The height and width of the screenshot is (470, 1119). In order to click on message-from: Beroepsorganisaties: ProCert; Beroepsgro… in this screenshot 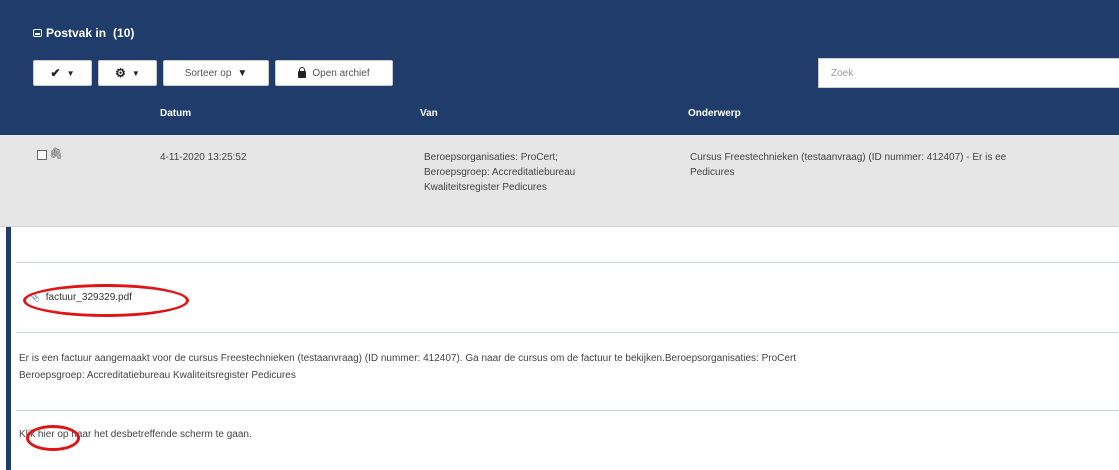, I will do `click(499, 172)`.